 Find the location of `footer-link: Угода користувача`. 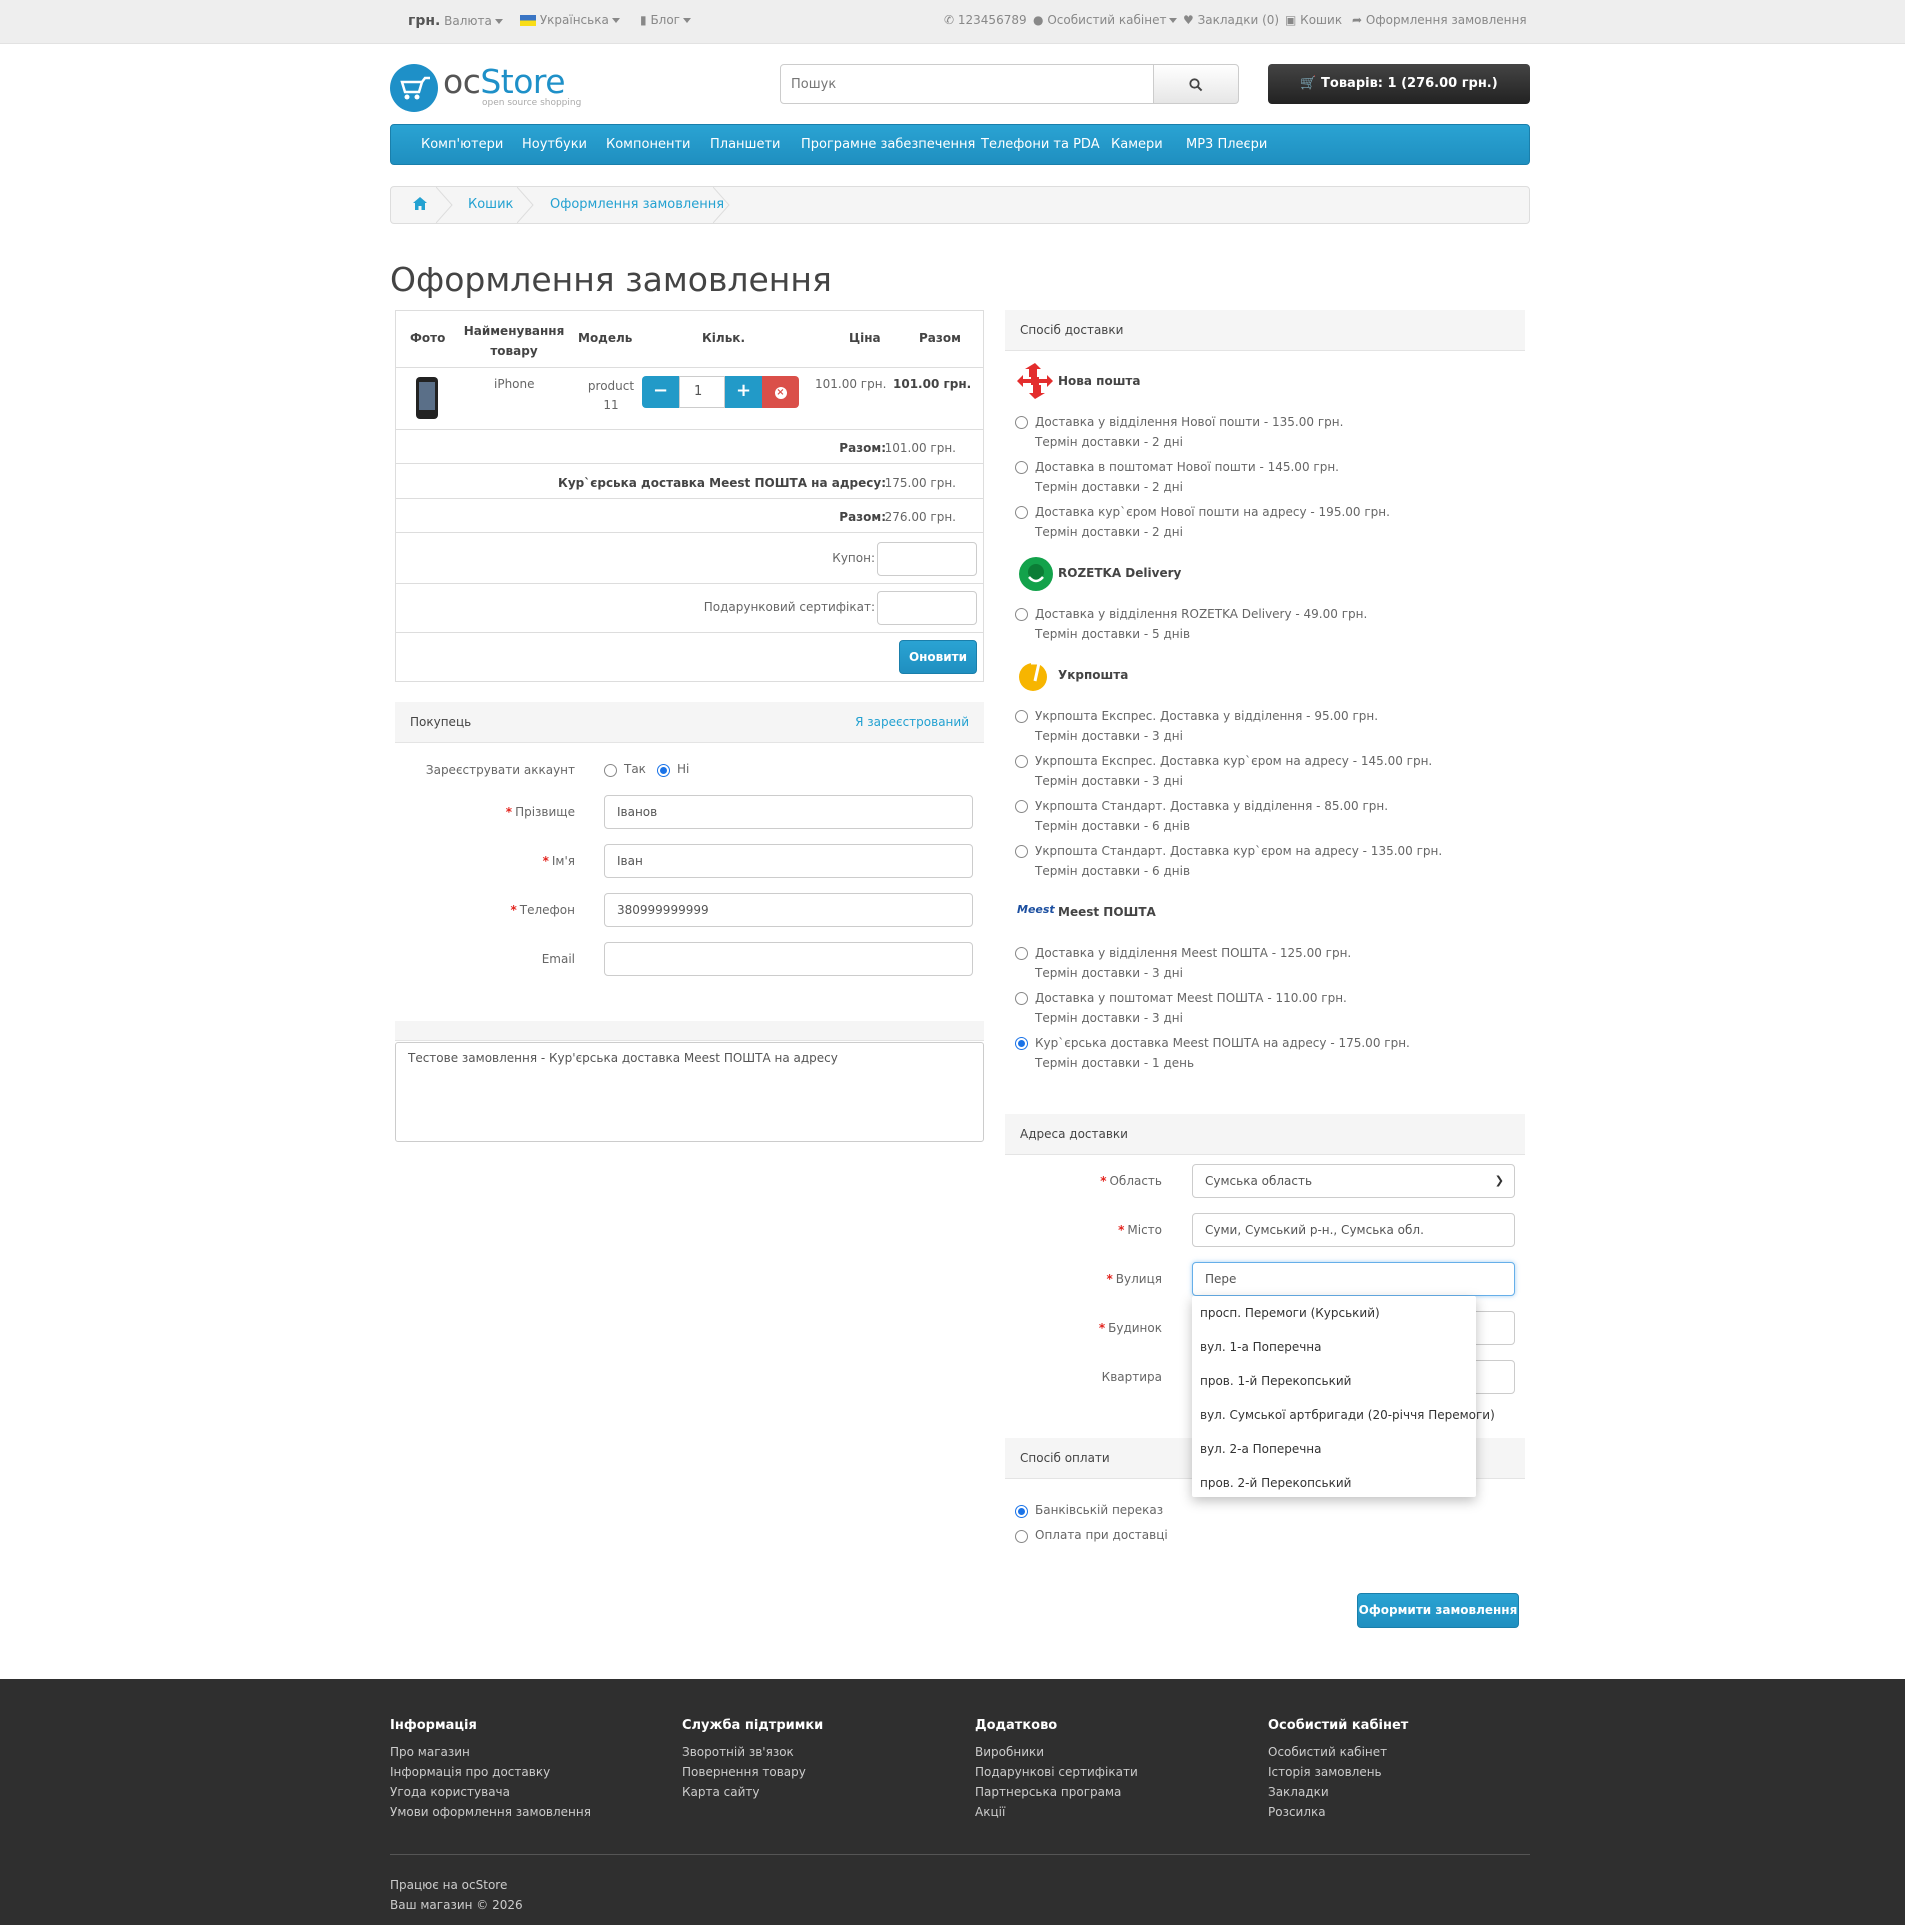

footer-link: Угода користувача is located at coordinates (450, 1792).